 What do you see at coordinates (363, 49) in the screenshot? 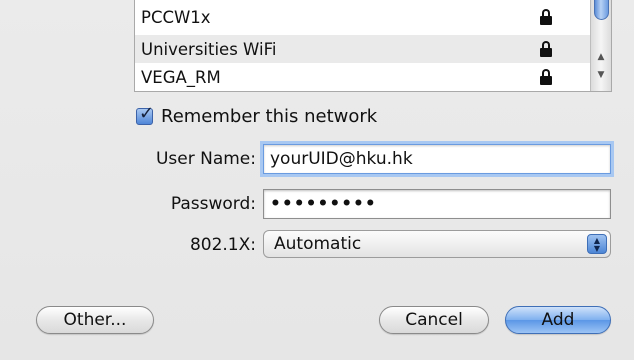
I see `network-list-item: Universities WiFi` at bounding box center [363, 49].